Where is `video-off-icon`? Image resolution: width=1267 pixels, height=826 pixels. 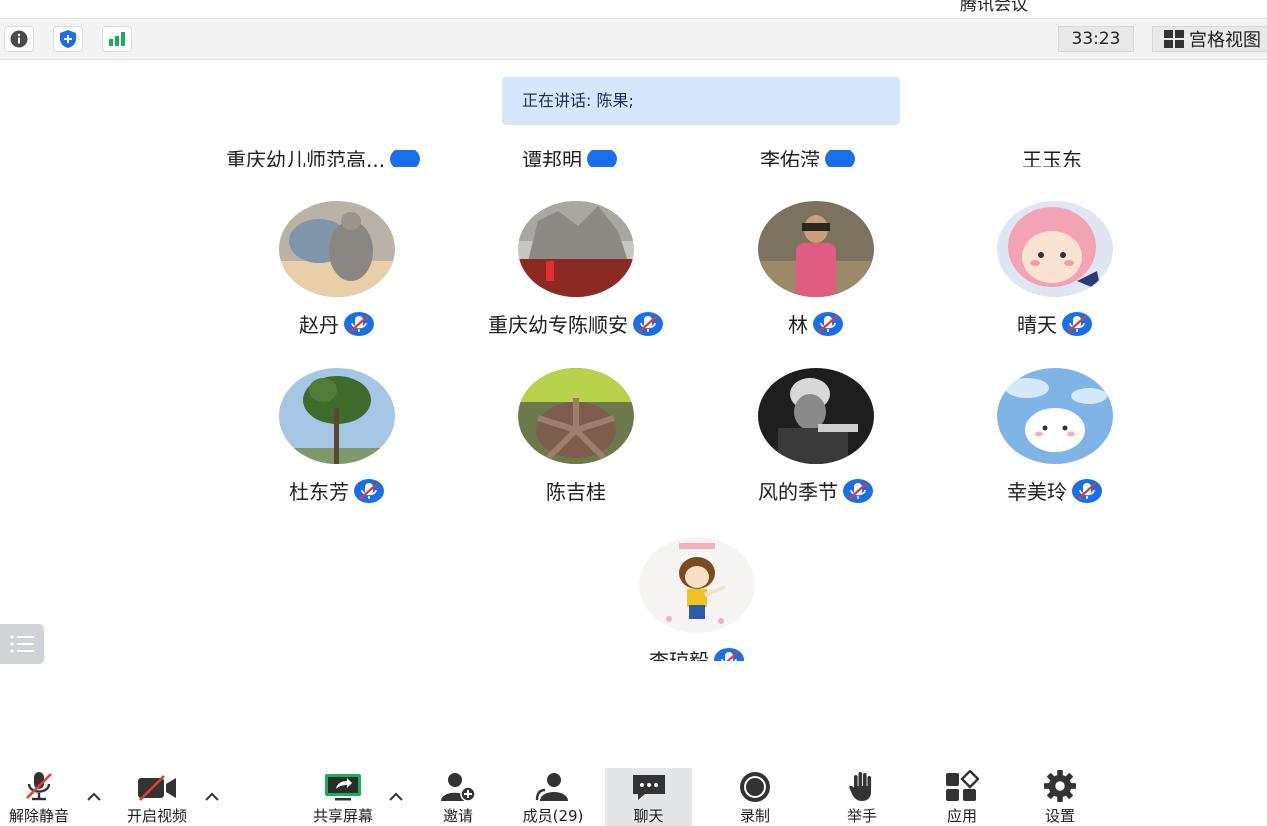
video-off-icon is located at coordinates (157, 788).